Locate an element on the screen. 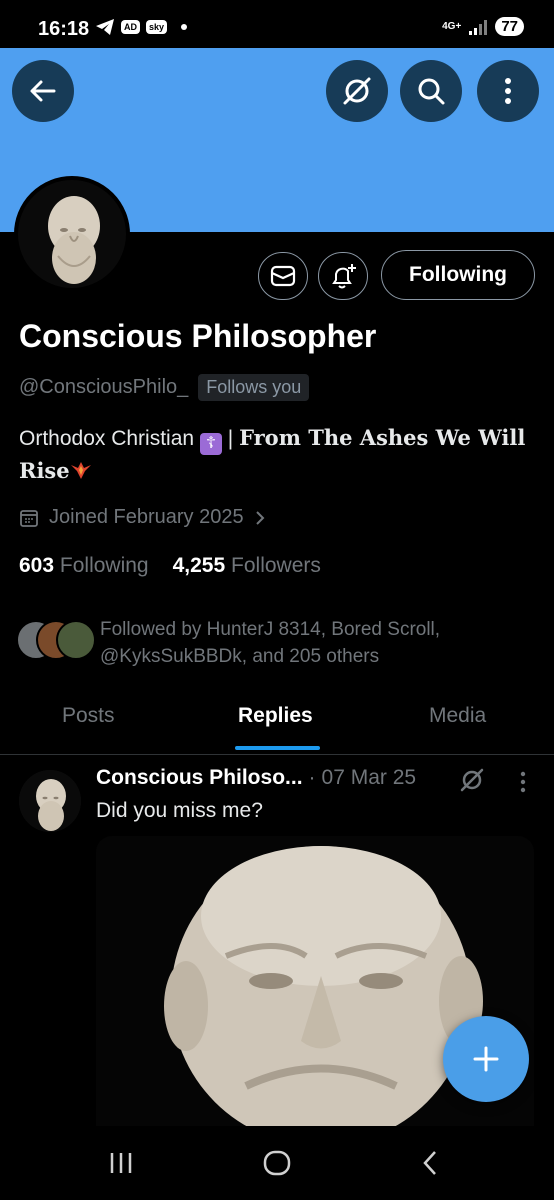  message-button is located at coordinates (283, 276).